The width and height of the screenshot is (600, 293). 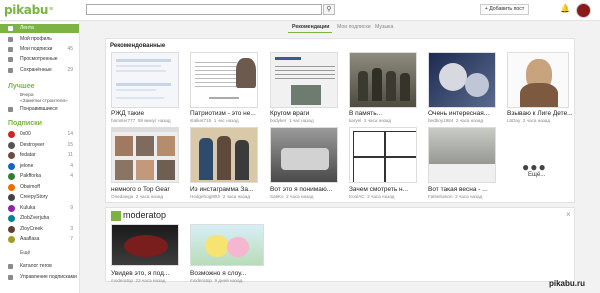 I want to click on subscription-item: Aaaflasa 7, so click(x=39, y=239).